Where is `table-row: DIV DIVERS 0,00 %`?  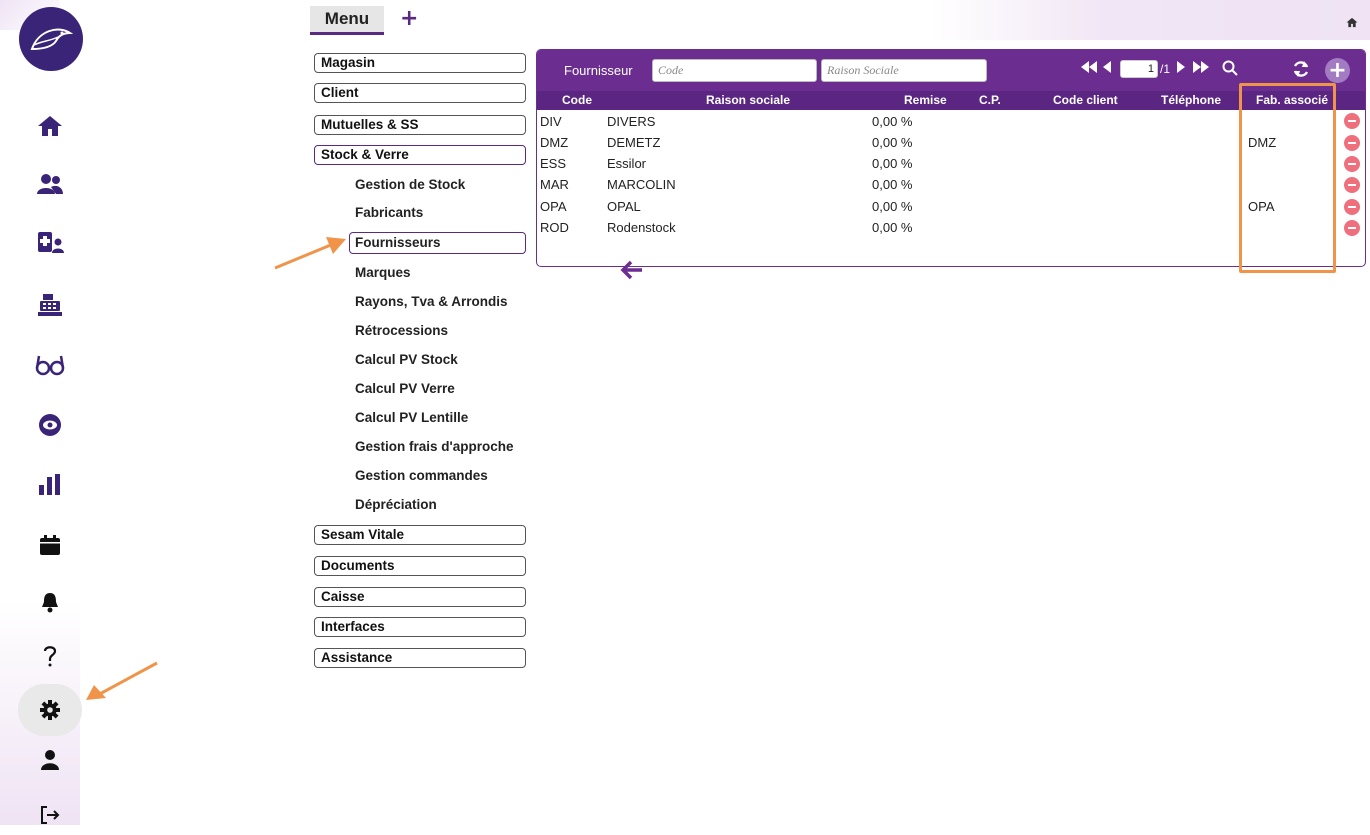
table-row: DIV DIVERS 0,00 % is located at coordinates (941, 122).